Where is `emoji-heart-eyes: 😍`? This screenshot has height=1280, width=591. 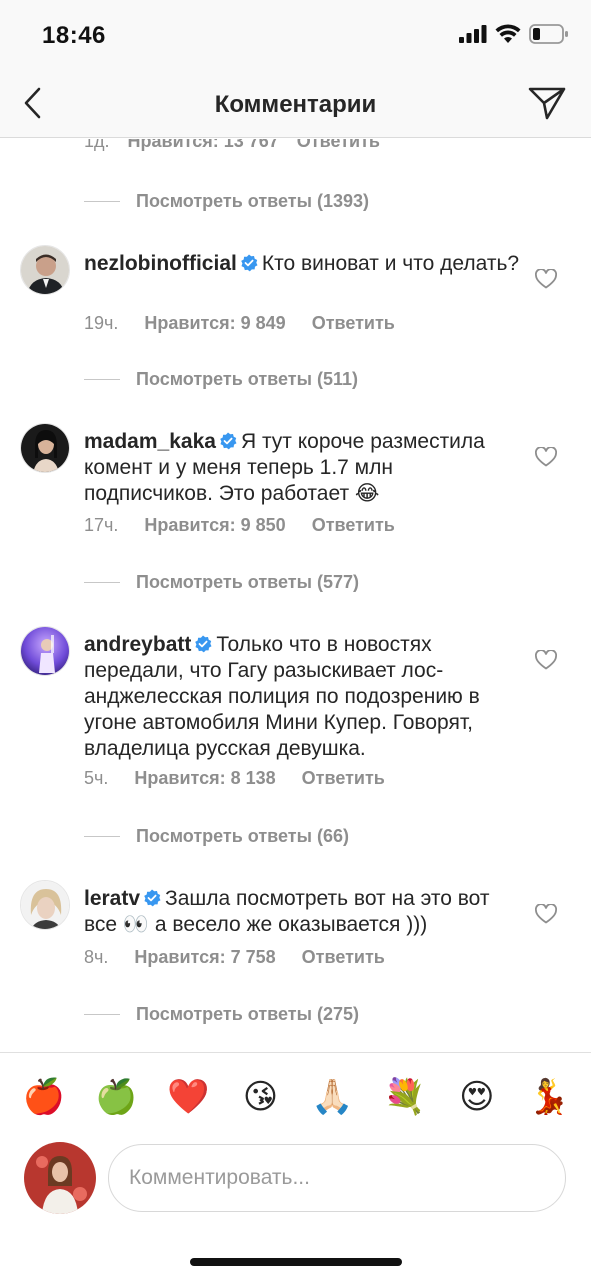
emoji-heart-eyes: 😍 is located at coordinates (477, 1108).